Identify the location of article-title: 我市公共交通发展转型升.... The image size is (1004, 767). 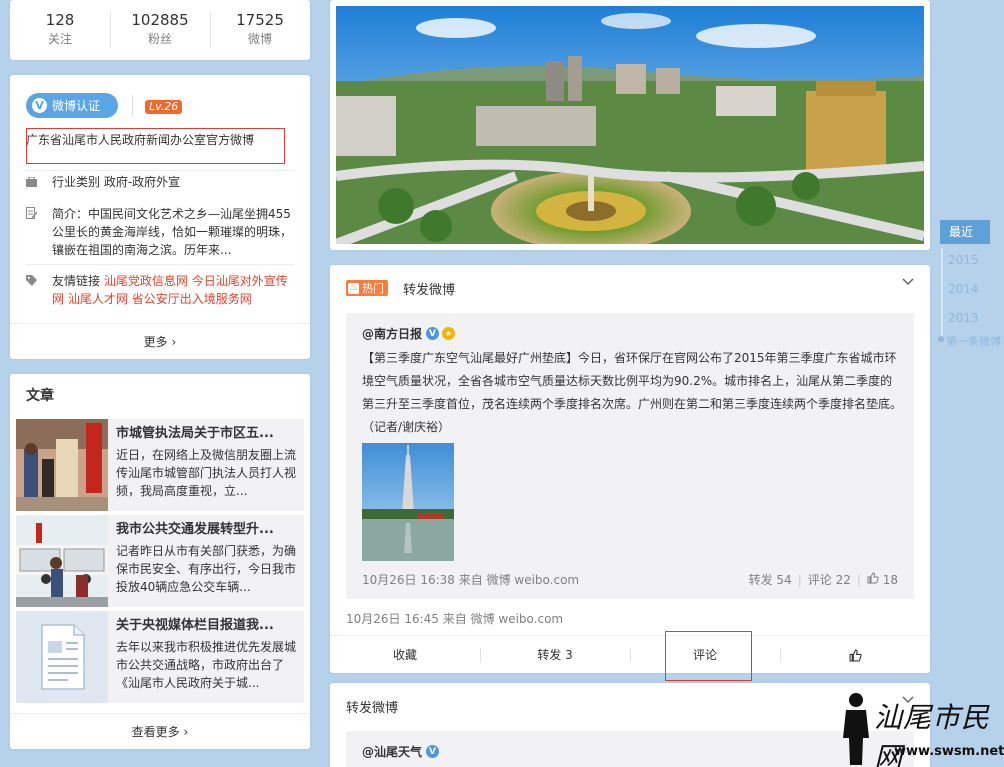
(206, 530).